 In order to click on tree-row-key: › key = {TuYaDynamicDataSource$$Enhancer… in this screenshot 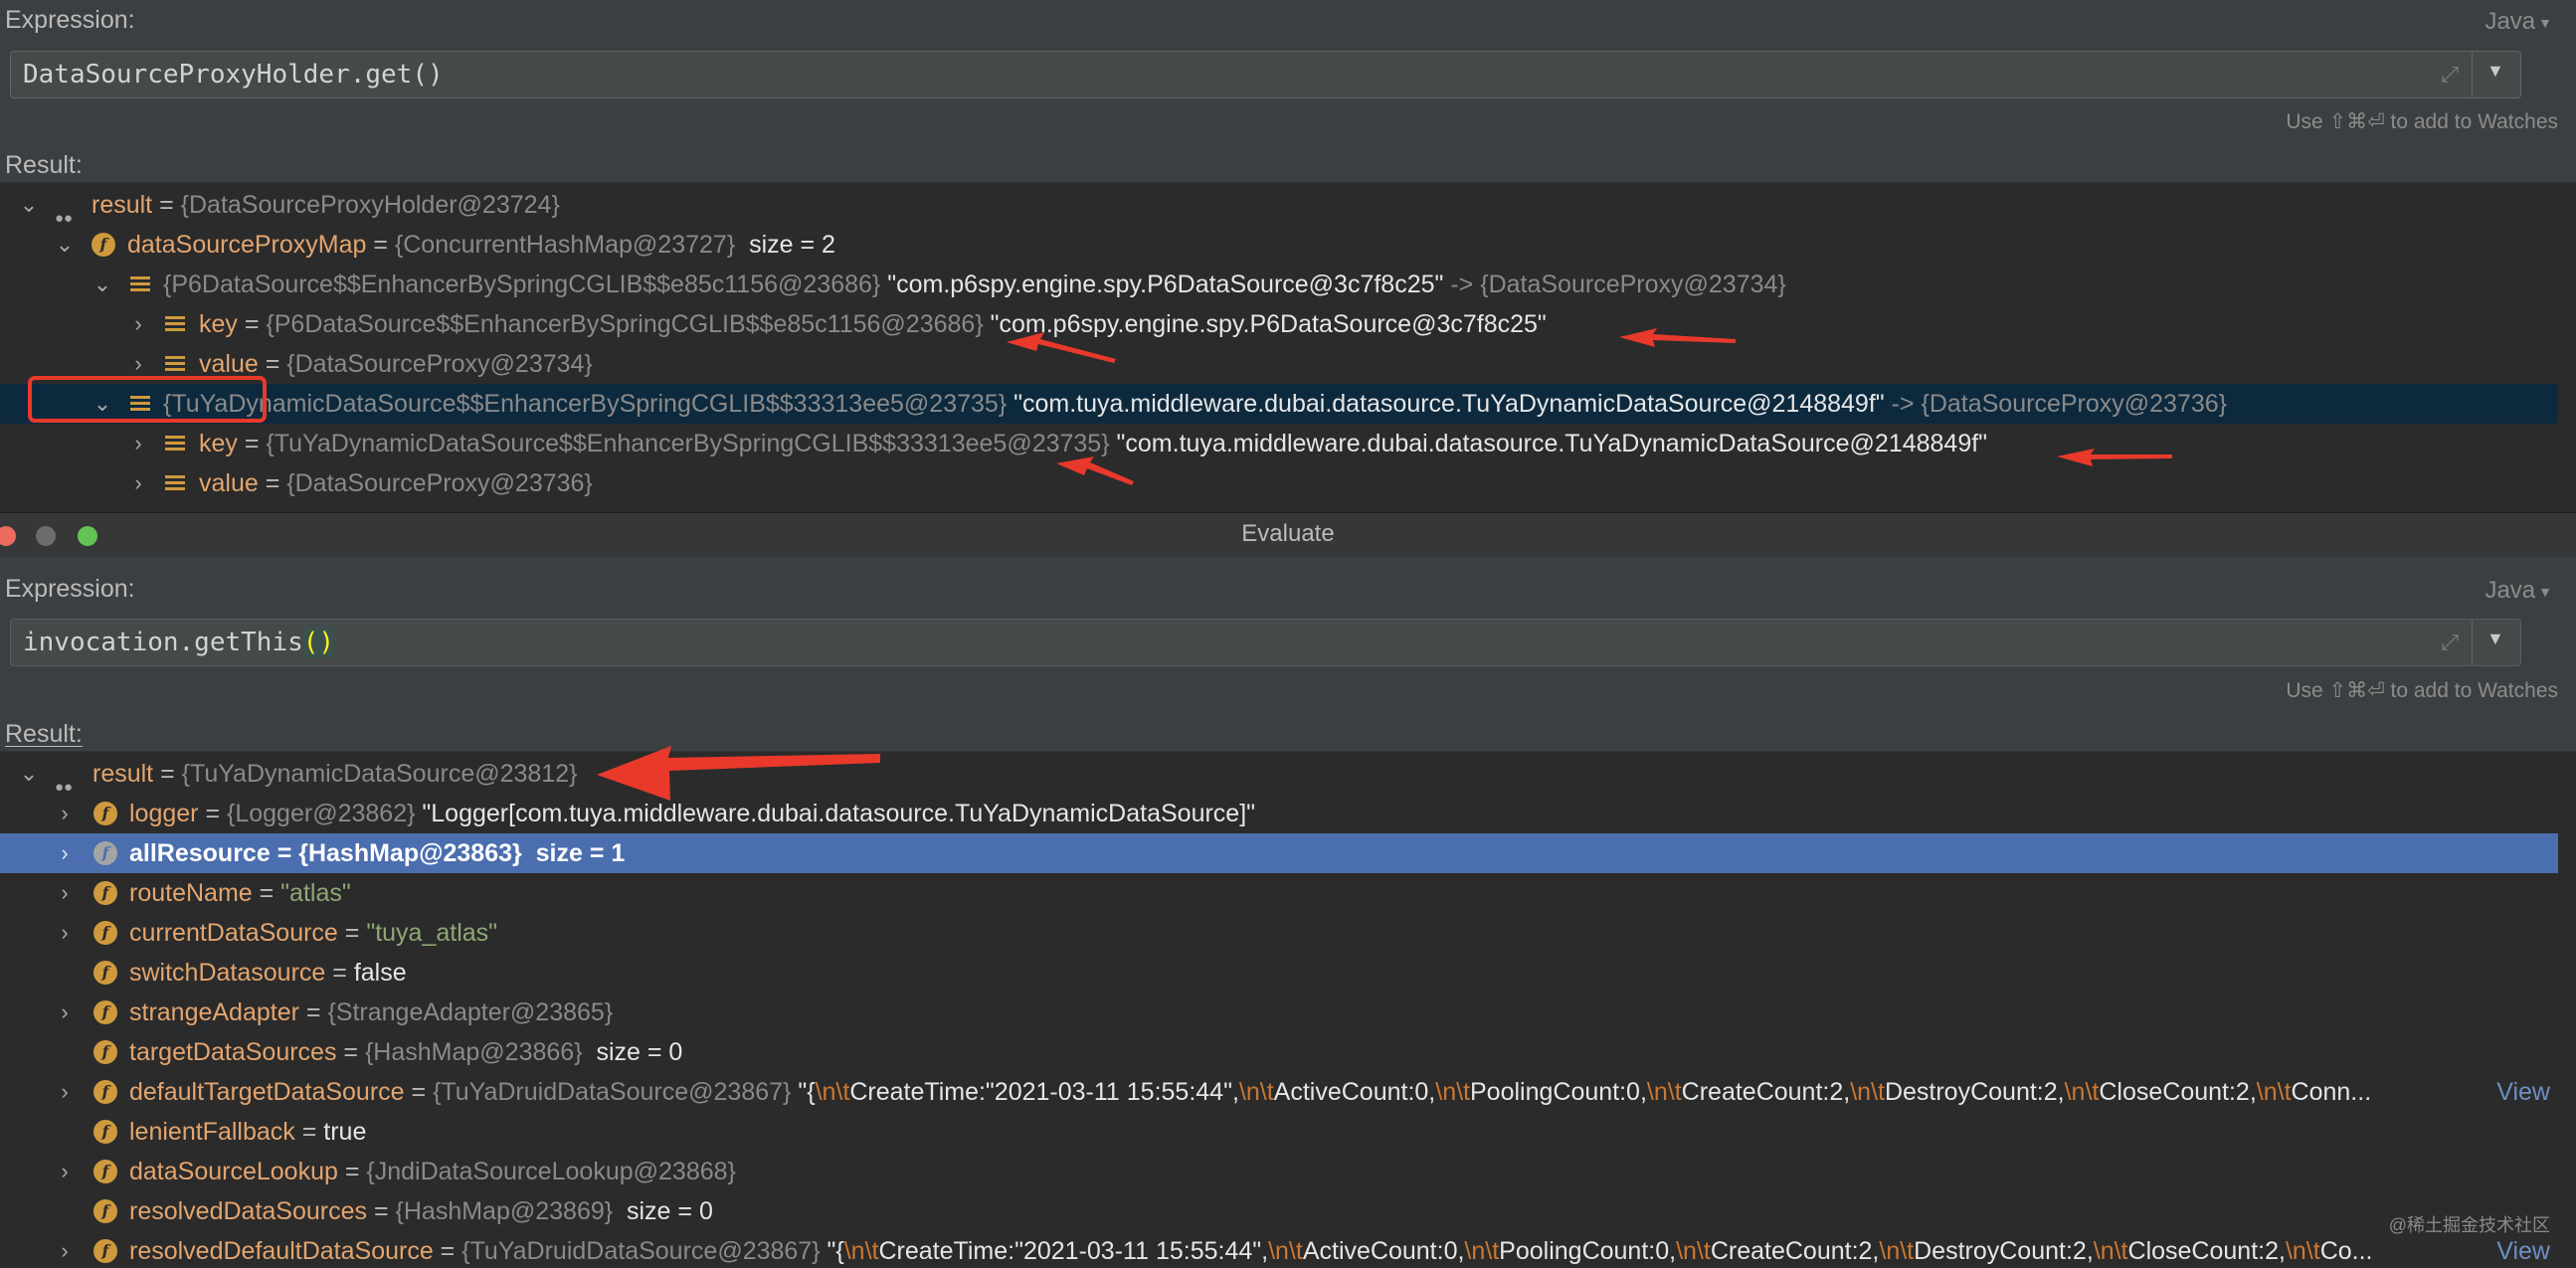, I will do `click(1279, 443)`.